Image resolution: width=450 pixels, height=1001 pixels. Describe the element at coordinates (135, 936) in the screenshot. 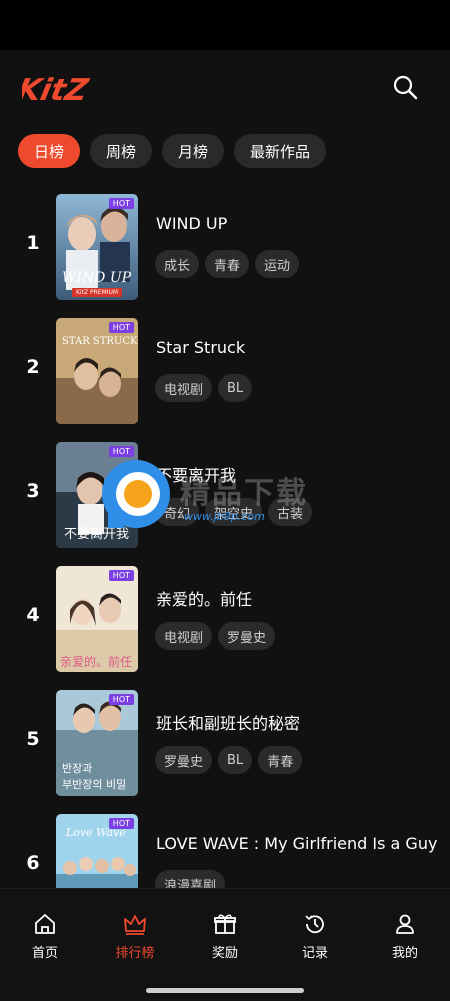

I see `nav-ranking: 排行榜` at that location.